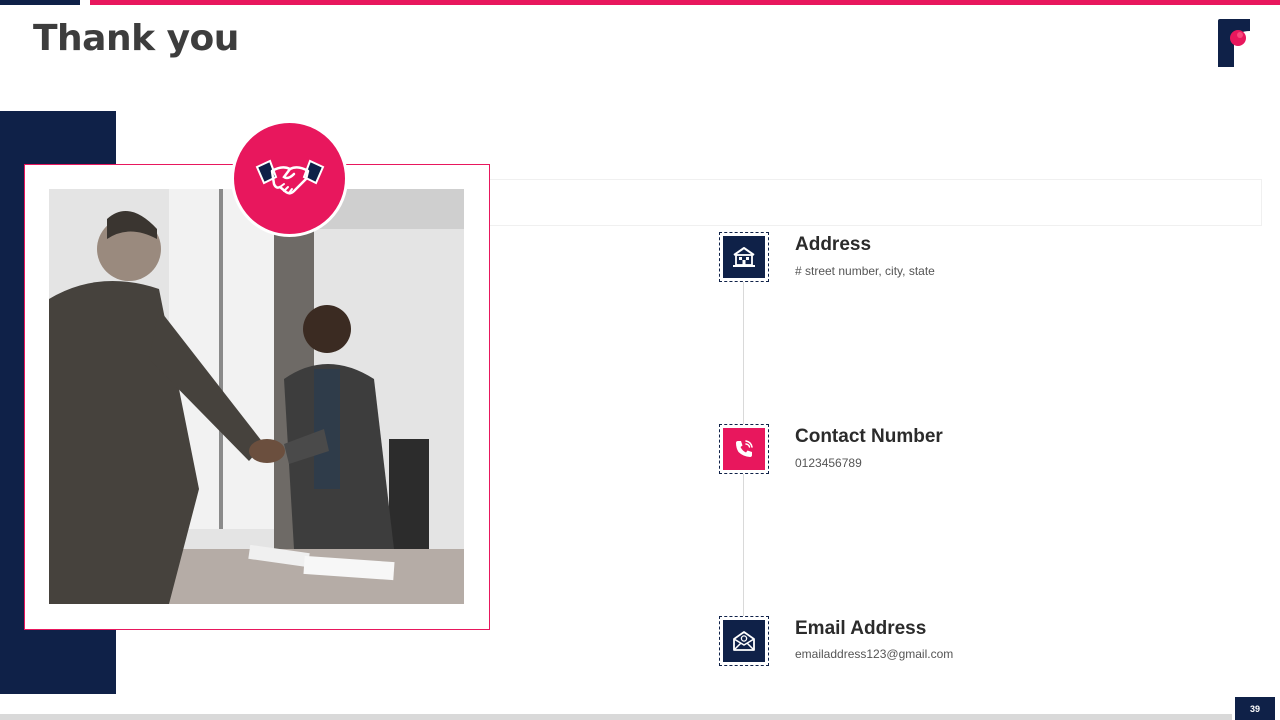 Image resolution: width=1280 pixels, height=720 pixels. I want to click on email-icon, so click(744, 641).